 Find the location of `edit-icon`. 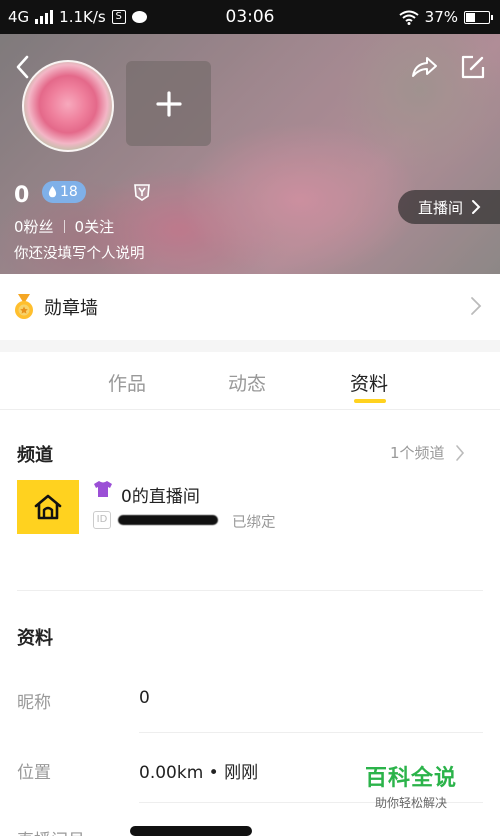

edit-icon is located at coordinates (473, 67).